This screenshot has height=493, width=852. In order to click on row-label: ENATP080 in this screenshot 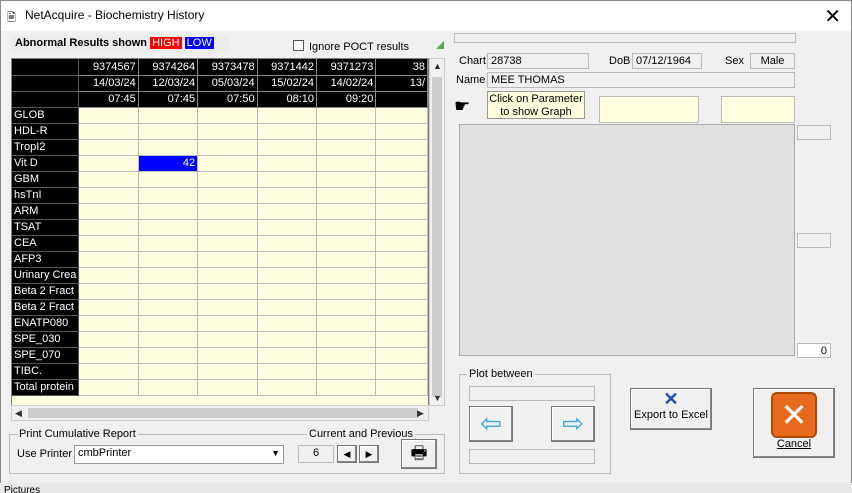, I will do `click(46, 323)`.